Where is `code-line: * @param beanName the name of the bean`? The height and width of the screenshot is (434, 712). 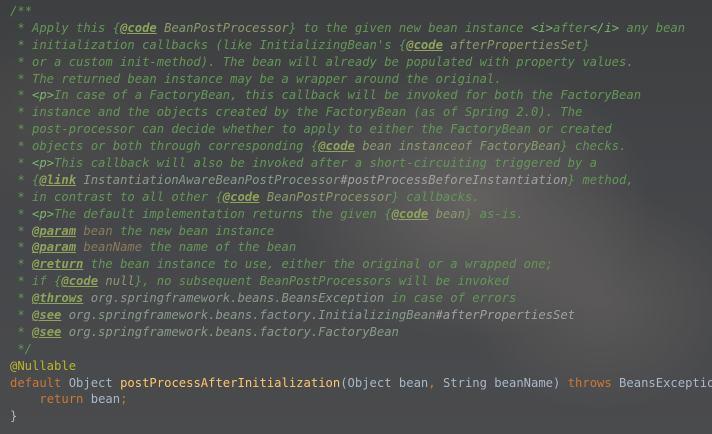 code-line: * @param beanName the name of the bean is located at coordinates (356, 247).